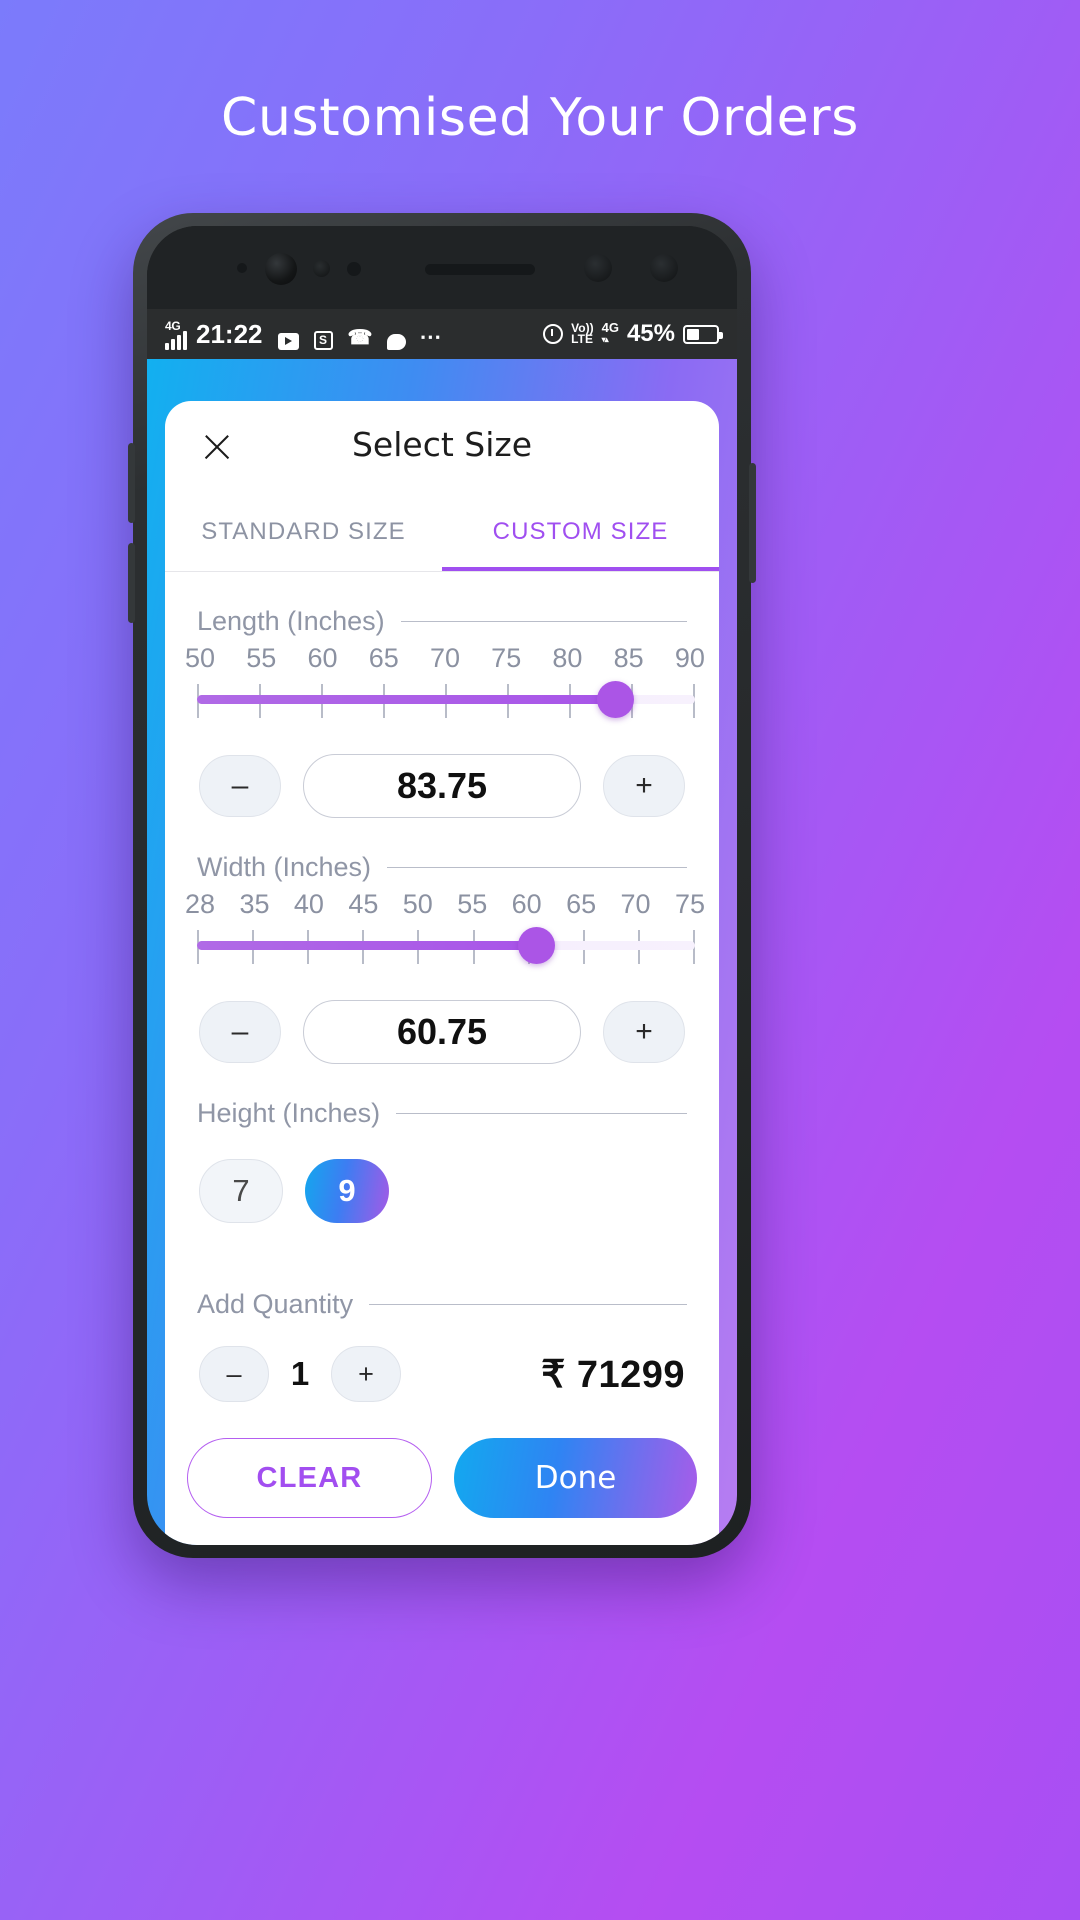 The image size is (1080, 1920). I want to click on length-group: Length (Inches), so click(442, 621).